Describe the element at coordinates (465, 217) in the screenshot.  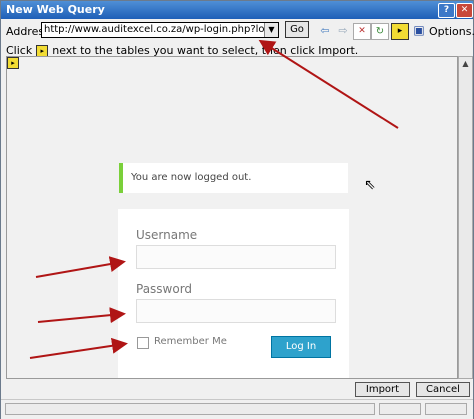
I see `vertical-scrollbar: ▲` at that location.